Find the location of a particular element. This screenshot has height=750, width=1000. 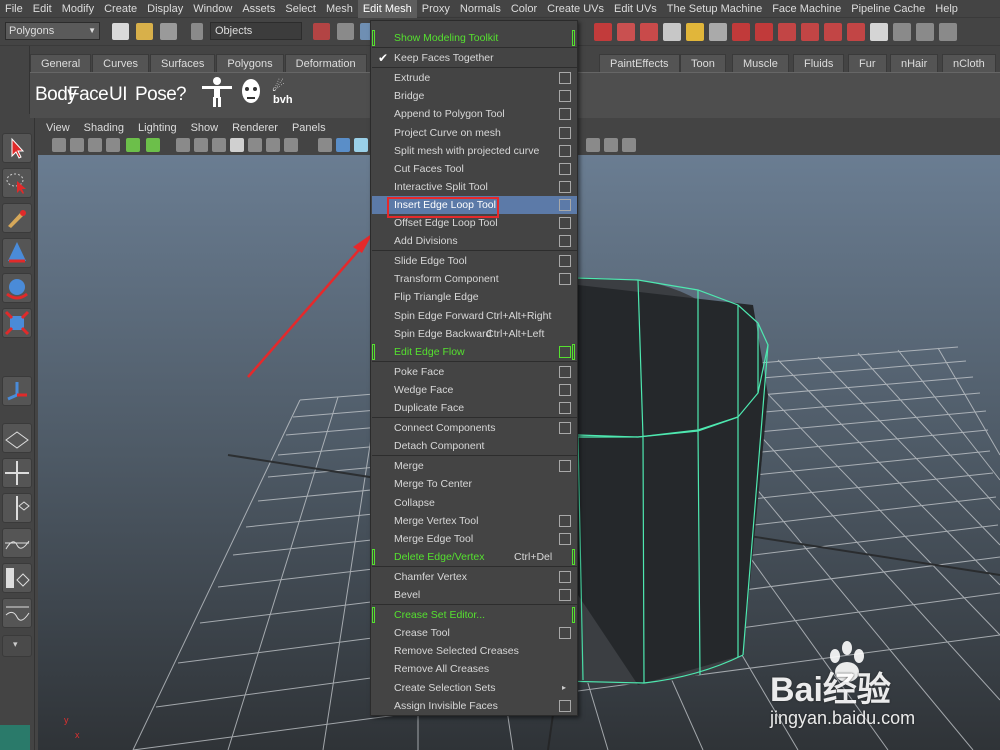

menubar-item-the-setup-machine: The Setup Machine is located at coordinates (714, 9).